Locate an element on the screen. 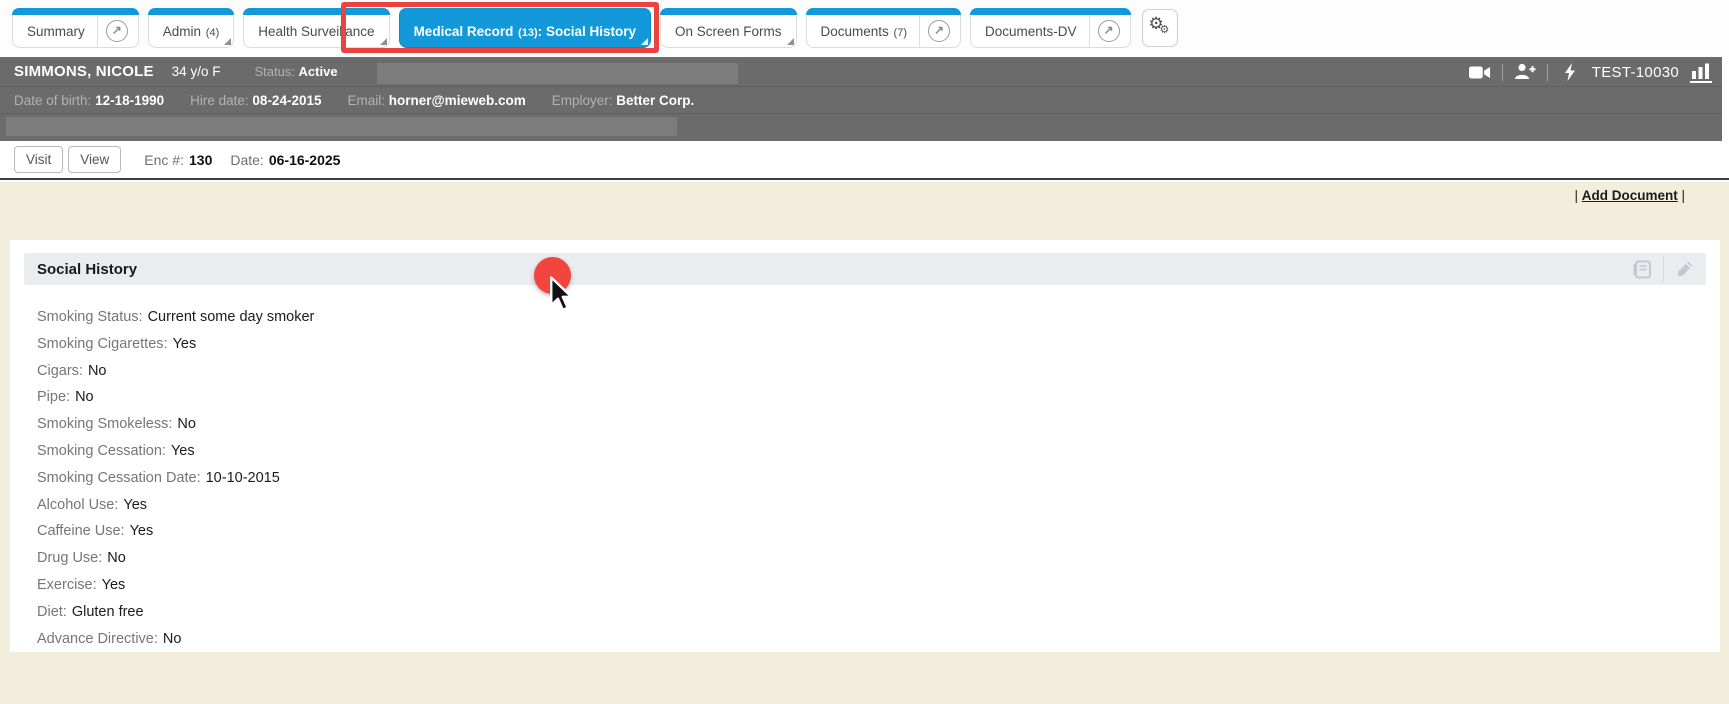 This screenshot has width=1729, height=704. tab-health-surveillance-label: Health Surveillance is located at coordinates (316, 31).